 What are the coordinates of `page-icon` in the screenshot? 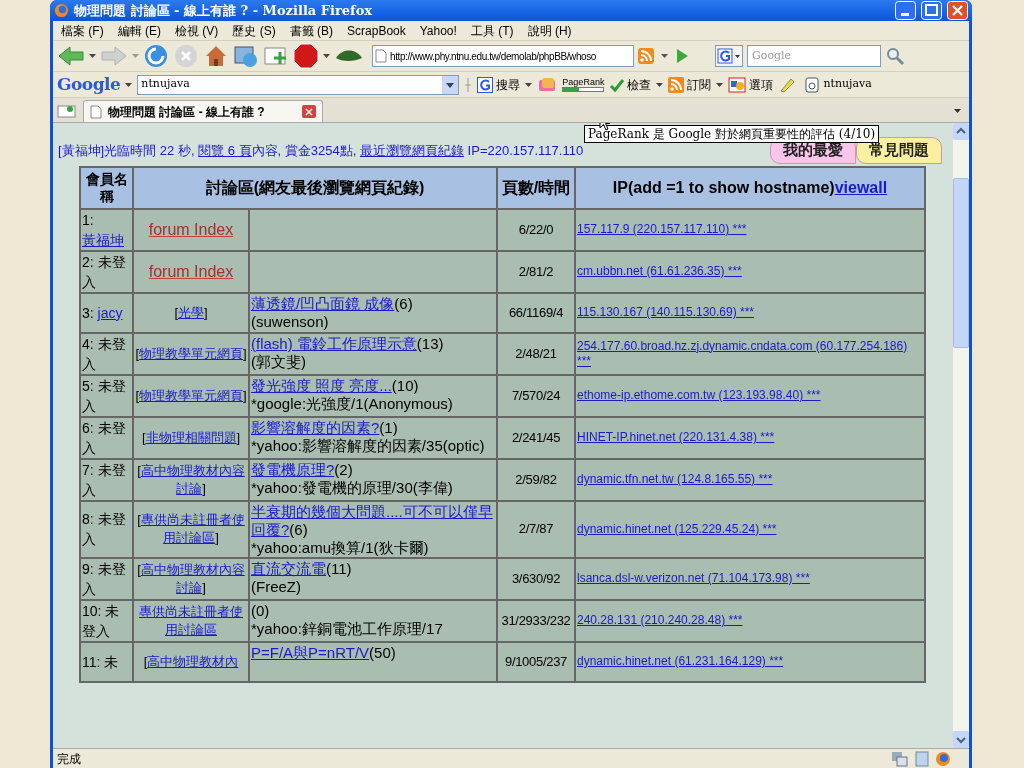 It's located at (96, 111).